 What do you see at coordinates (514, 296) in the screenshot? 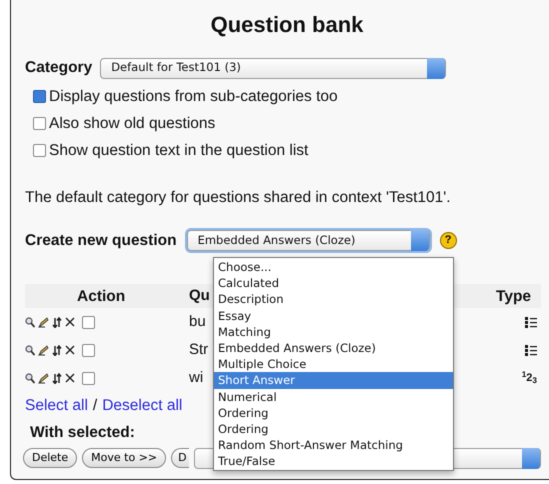
I see `column-header: Type` at bounding box center [514, 296].